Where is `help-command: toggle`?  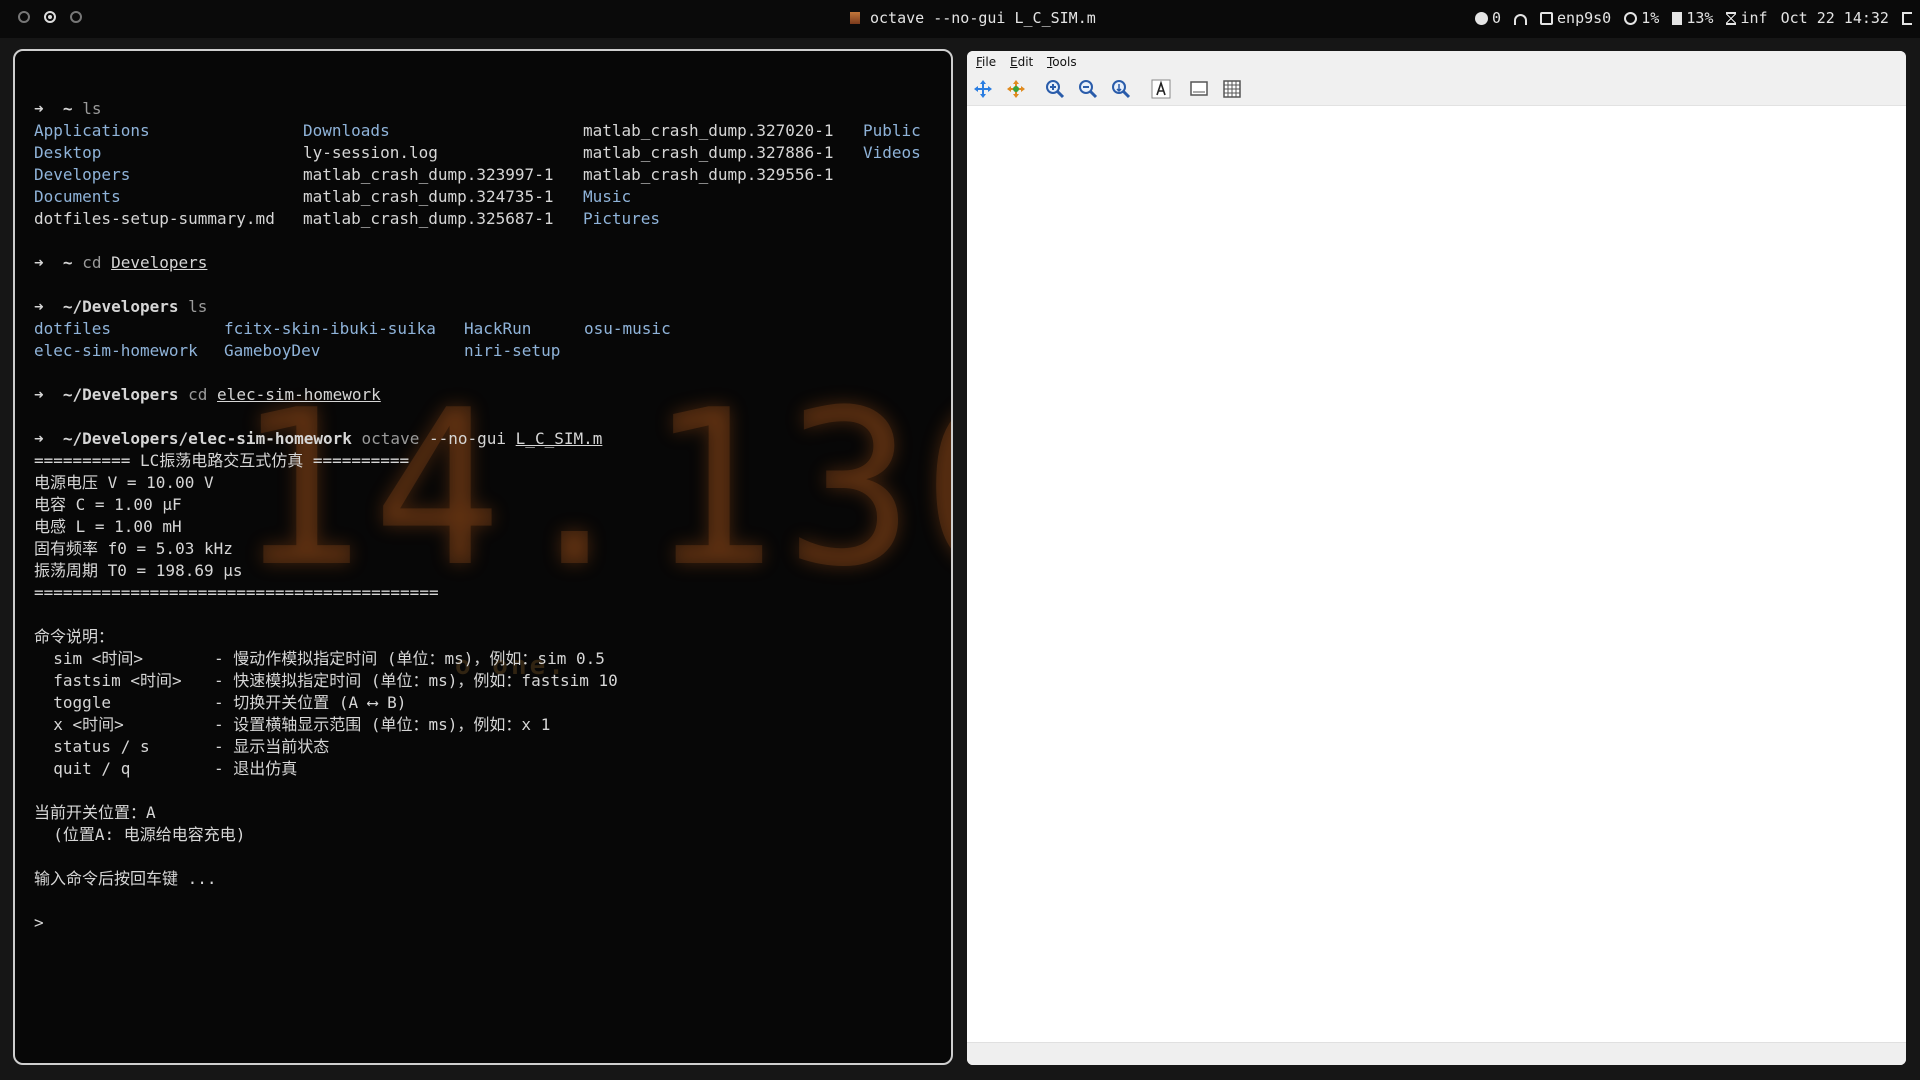 help-command: toggle is located at coordinates (73, 702).